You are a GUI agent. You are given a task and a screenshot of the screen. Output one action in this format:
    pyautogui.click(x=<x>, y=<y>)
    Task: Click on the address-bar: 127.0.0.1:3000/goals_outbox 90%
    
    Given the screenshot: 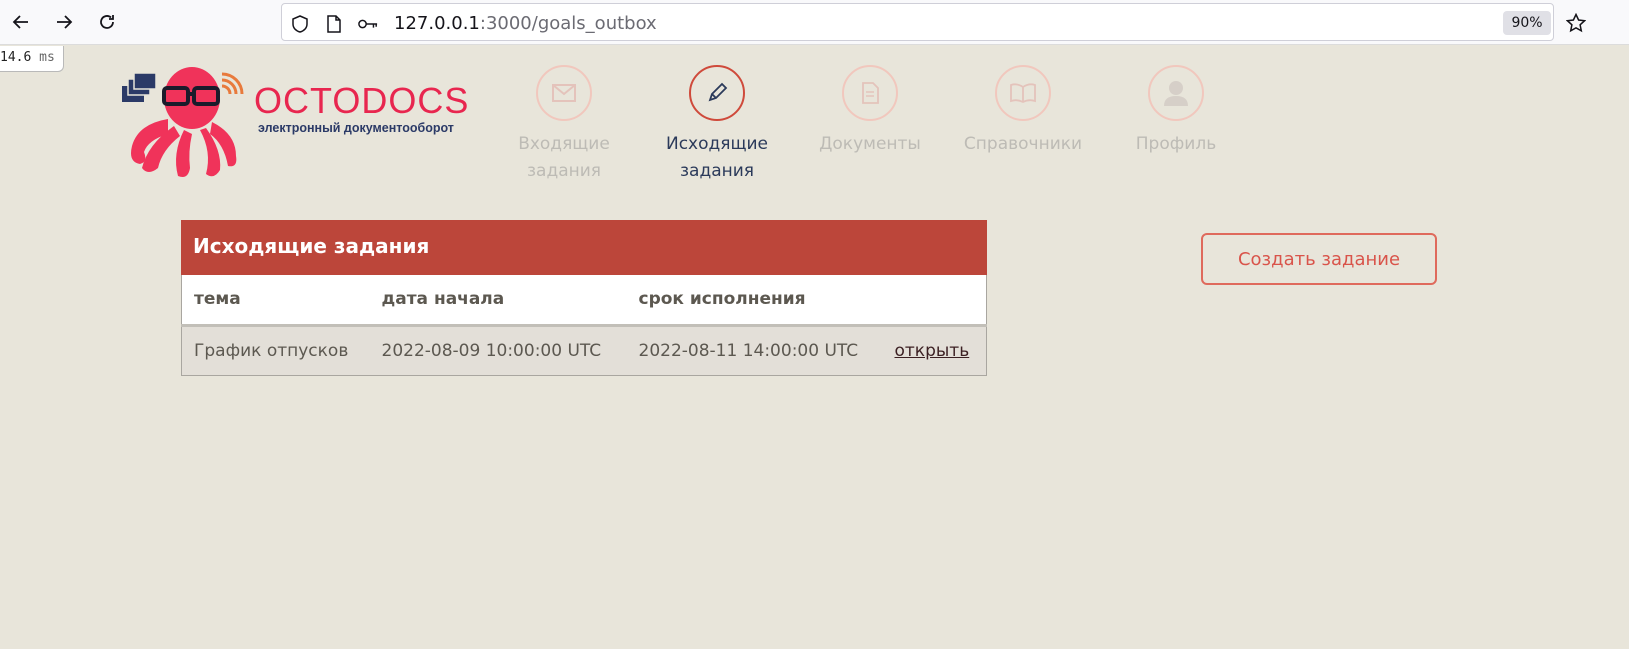 What is the action you would take?
    pyautogui.click(x=933, y=22)
    